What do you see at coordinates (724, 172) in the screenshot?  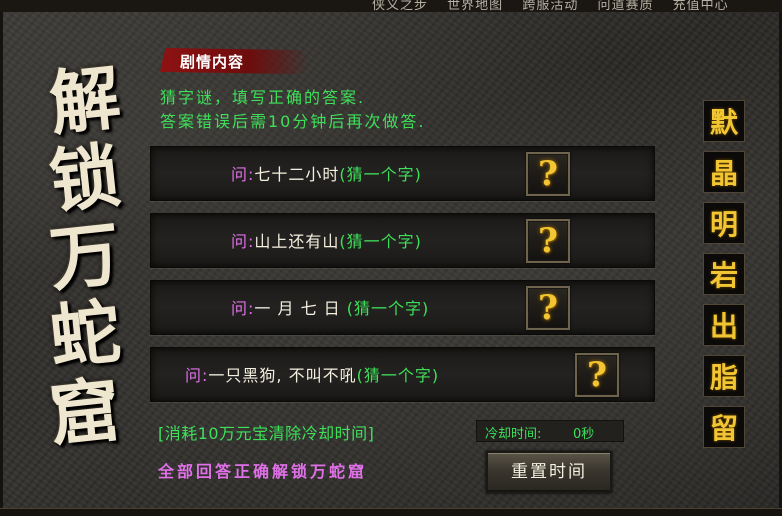 I see `answer-char-tile: 晶` at bounding box center [724, 172].